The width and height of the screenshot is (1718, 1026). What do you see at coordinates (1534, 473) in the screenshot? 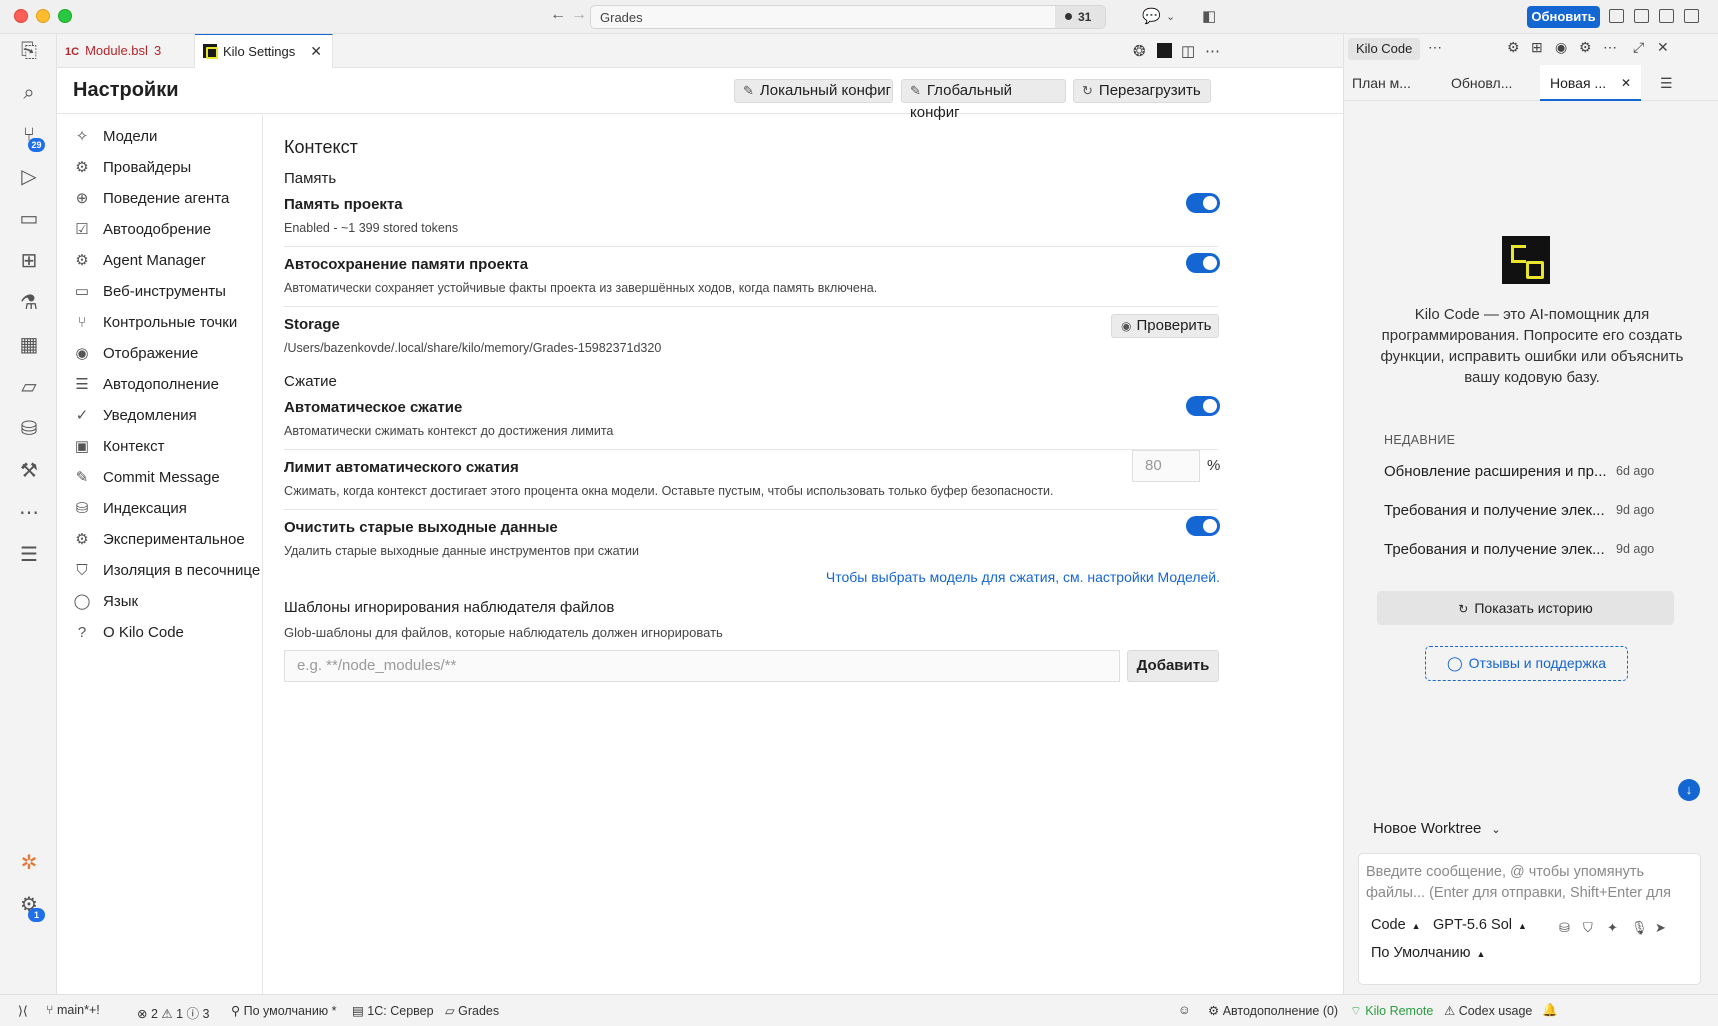
I see `recent-item: Обновление расширения и пр... 6d ago` at bounding box center [1534, 473].